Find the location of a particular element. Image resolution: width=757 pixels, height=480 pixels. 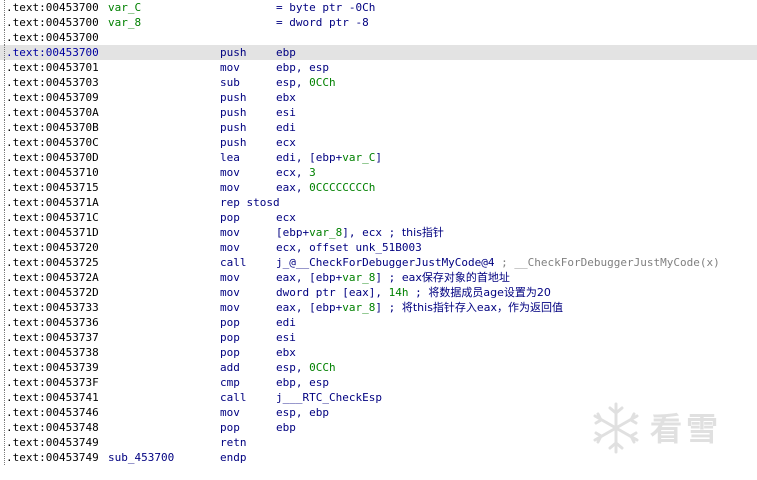

row-address: .text:0045370C is located at coordinates (52, 142).